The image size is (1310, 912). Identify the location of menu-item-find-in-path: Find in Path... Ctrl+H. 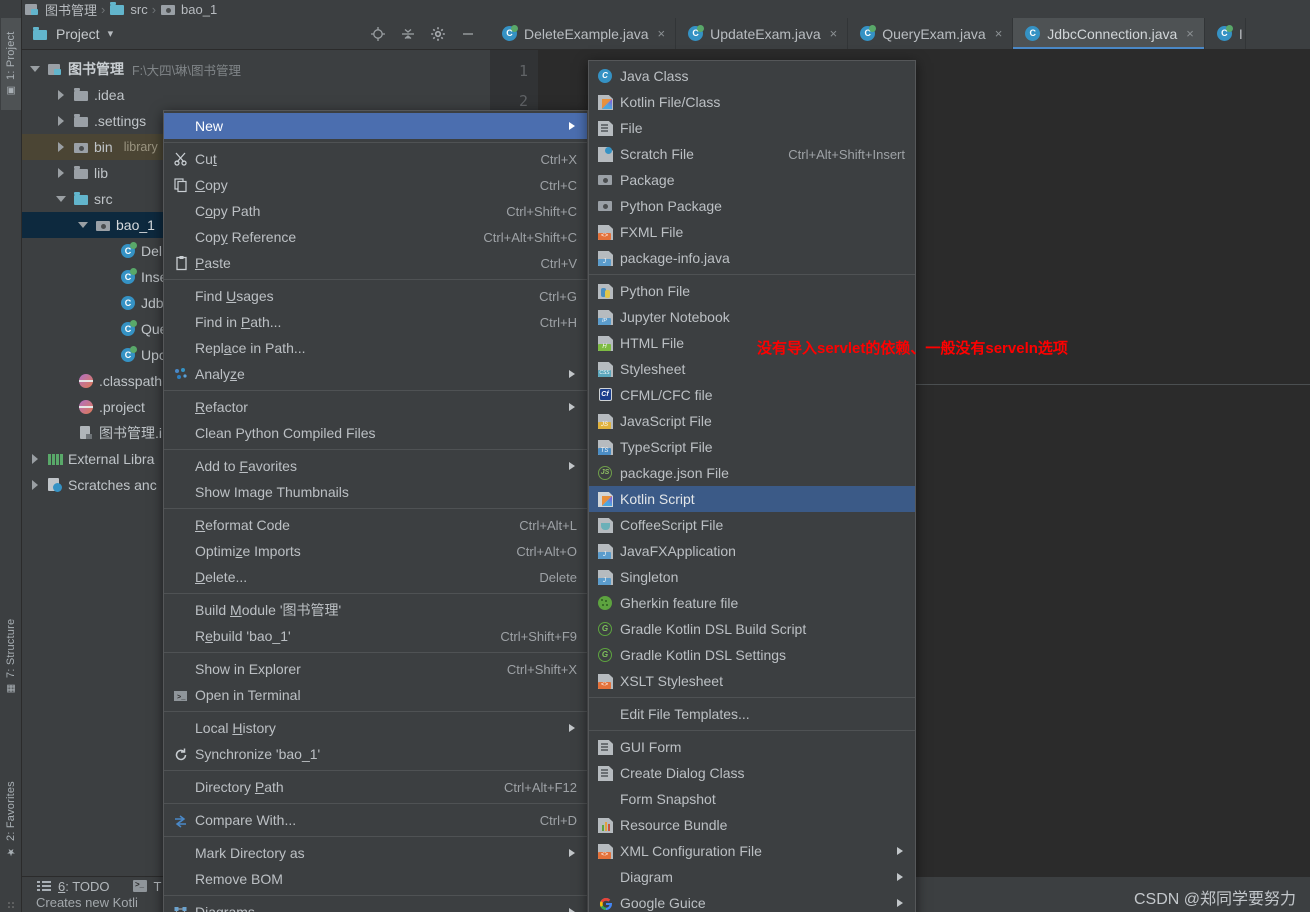
(375, 322).